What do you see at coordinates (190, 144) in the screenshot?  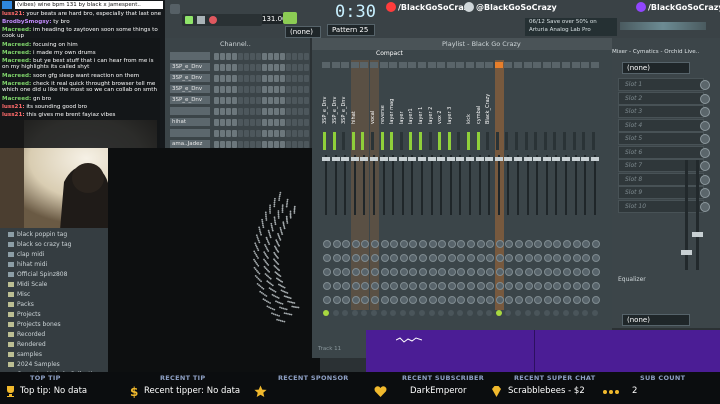 I see `channel-name-button: ama..Jadez` at bounding box center [190, 144].